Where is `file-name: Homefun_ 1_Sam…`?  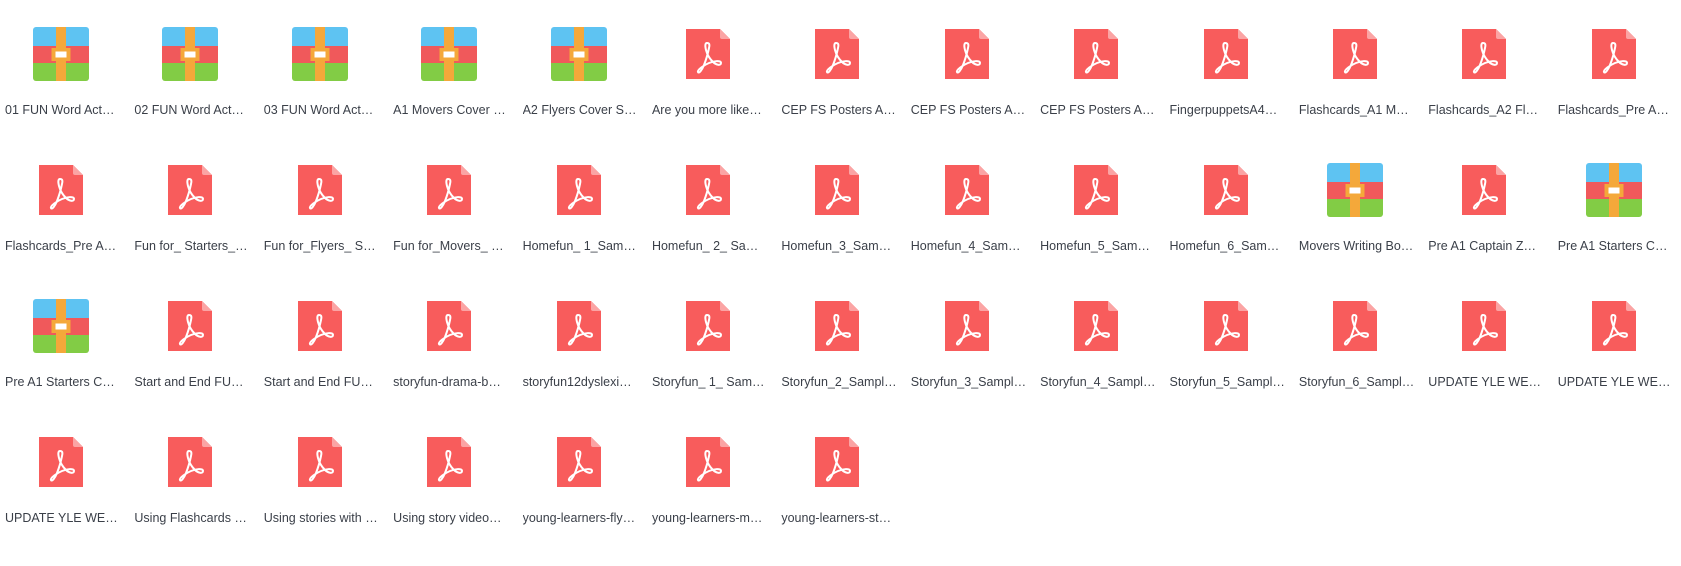 file-name: Homefun_ 1_Sam… is located at coordinates (579, 246).